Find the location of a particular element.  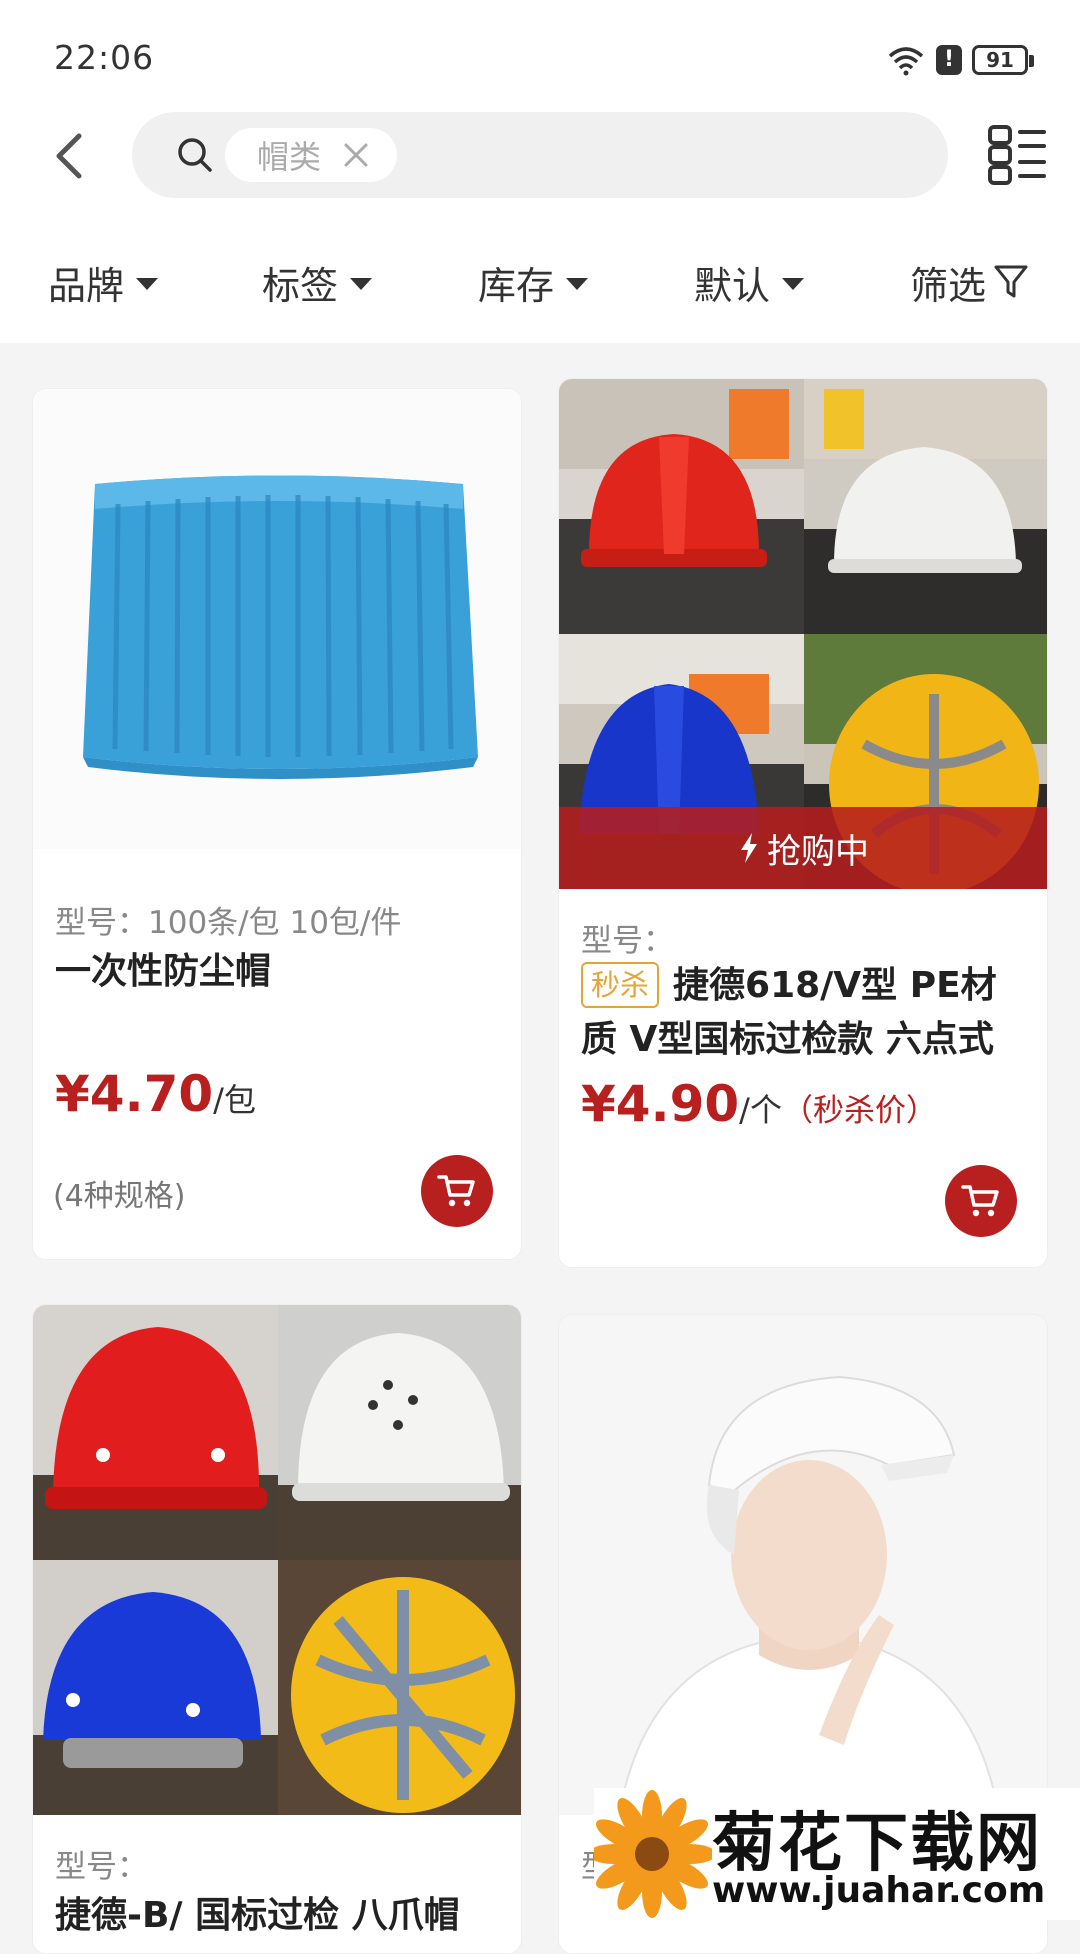

filter-screen-label: 筛选 is located at coordinates (948, 285).